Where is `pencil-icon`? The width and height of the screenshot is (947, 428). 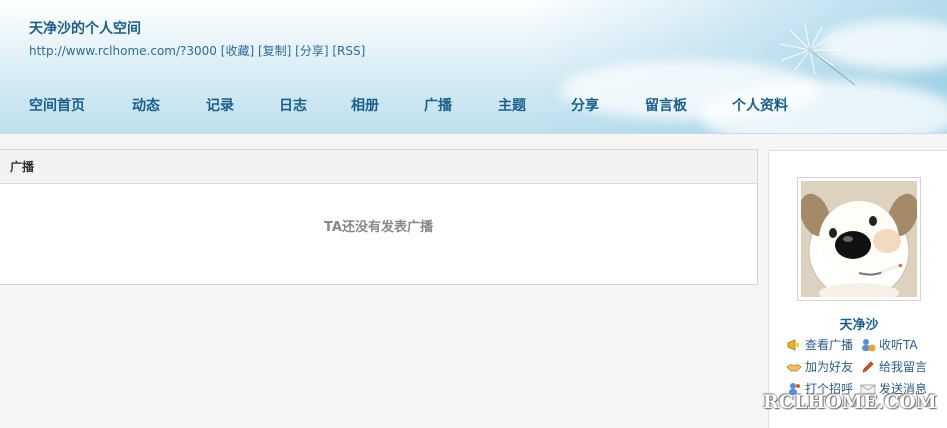
pencil-icon is located at coordinates (868, 367).